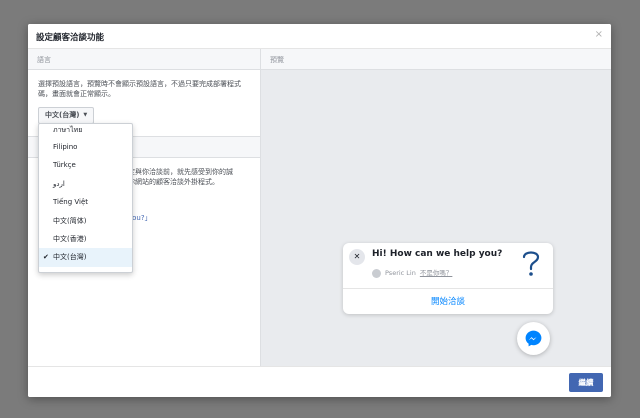 Image resolution: width=640 pixels, height=418 pixels. Describe the element at coordinates (71, 202) in the screenshot. I see `language-option-label: Tiếng Việt` at that location.